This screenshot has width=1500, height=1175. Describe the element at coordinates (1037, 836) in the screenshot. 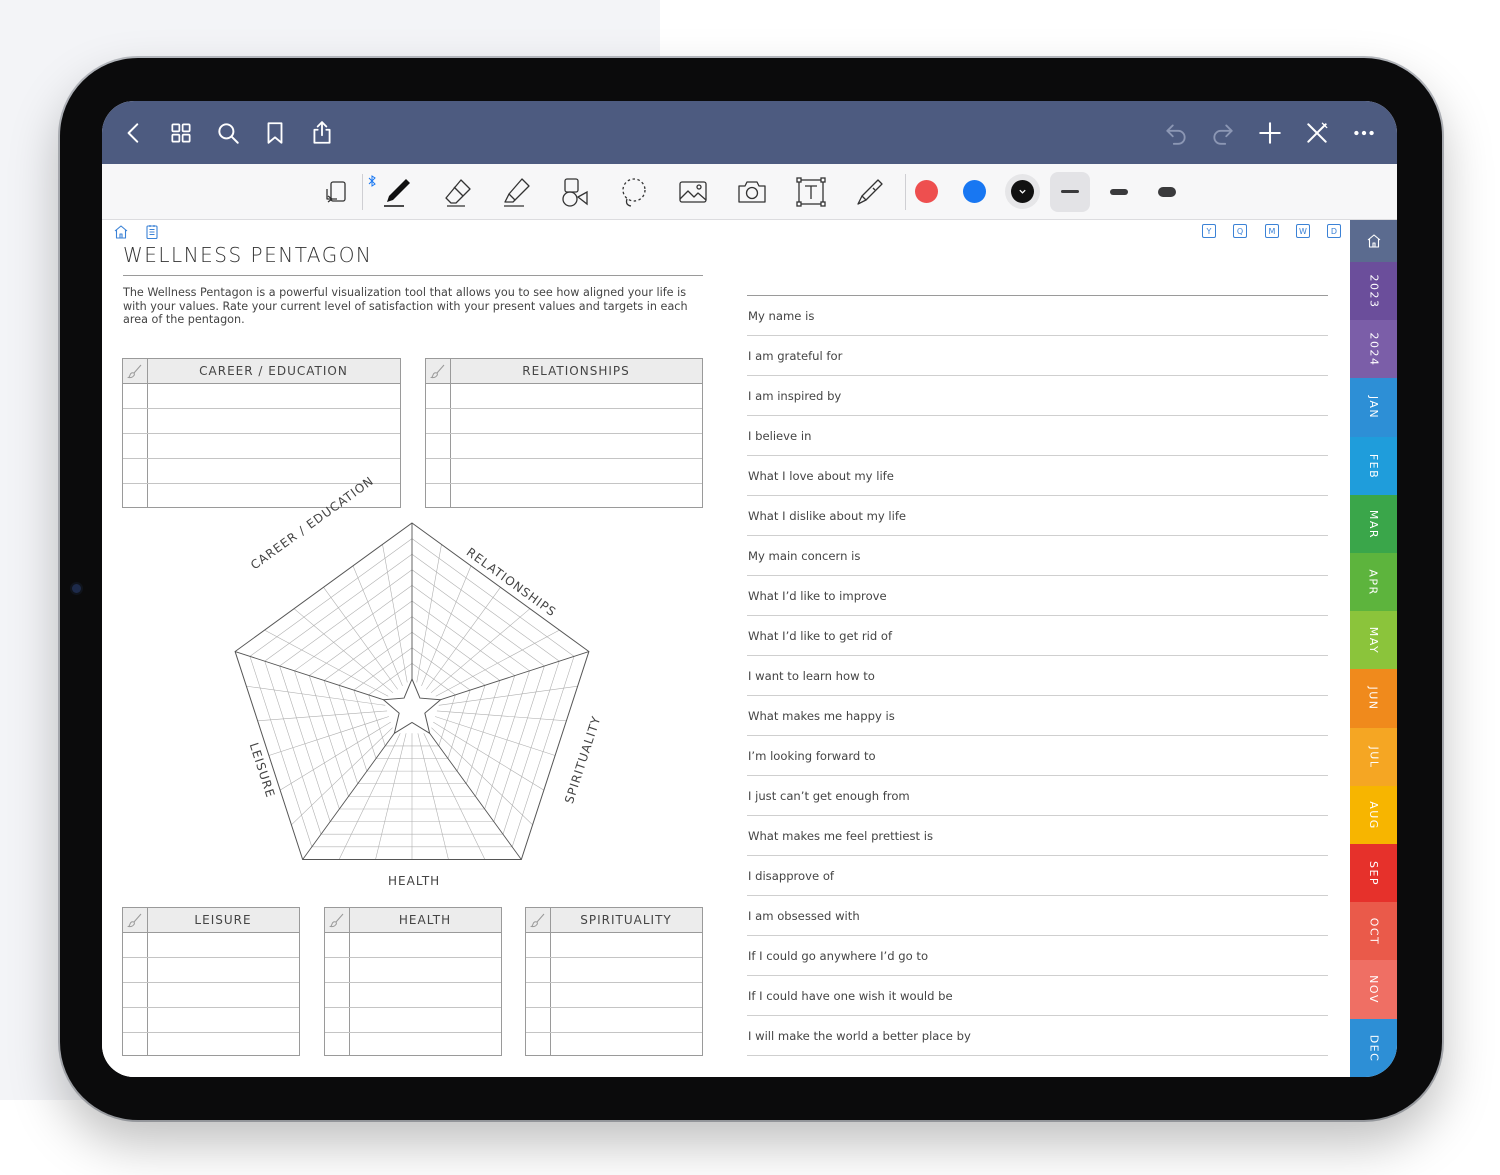

I see `prompt-line: What makes me feel prettiest is` at that location.